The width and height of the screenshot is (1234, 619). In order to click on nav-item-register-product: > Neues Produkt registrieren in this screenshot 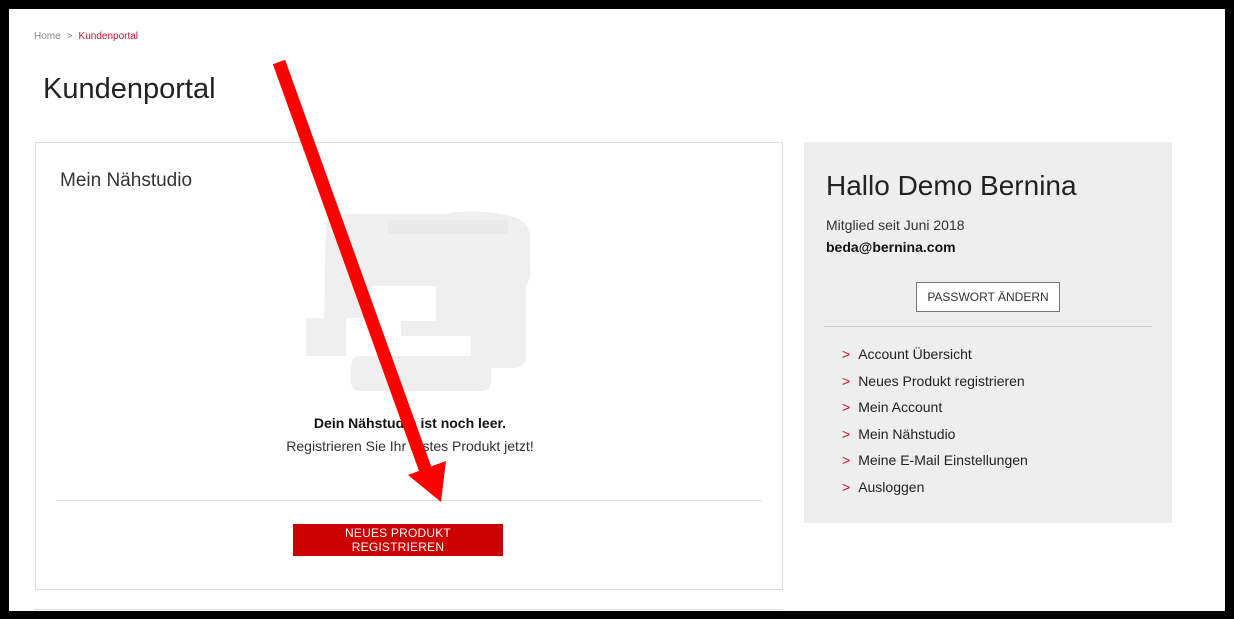, I will do `click(935, 386)`.